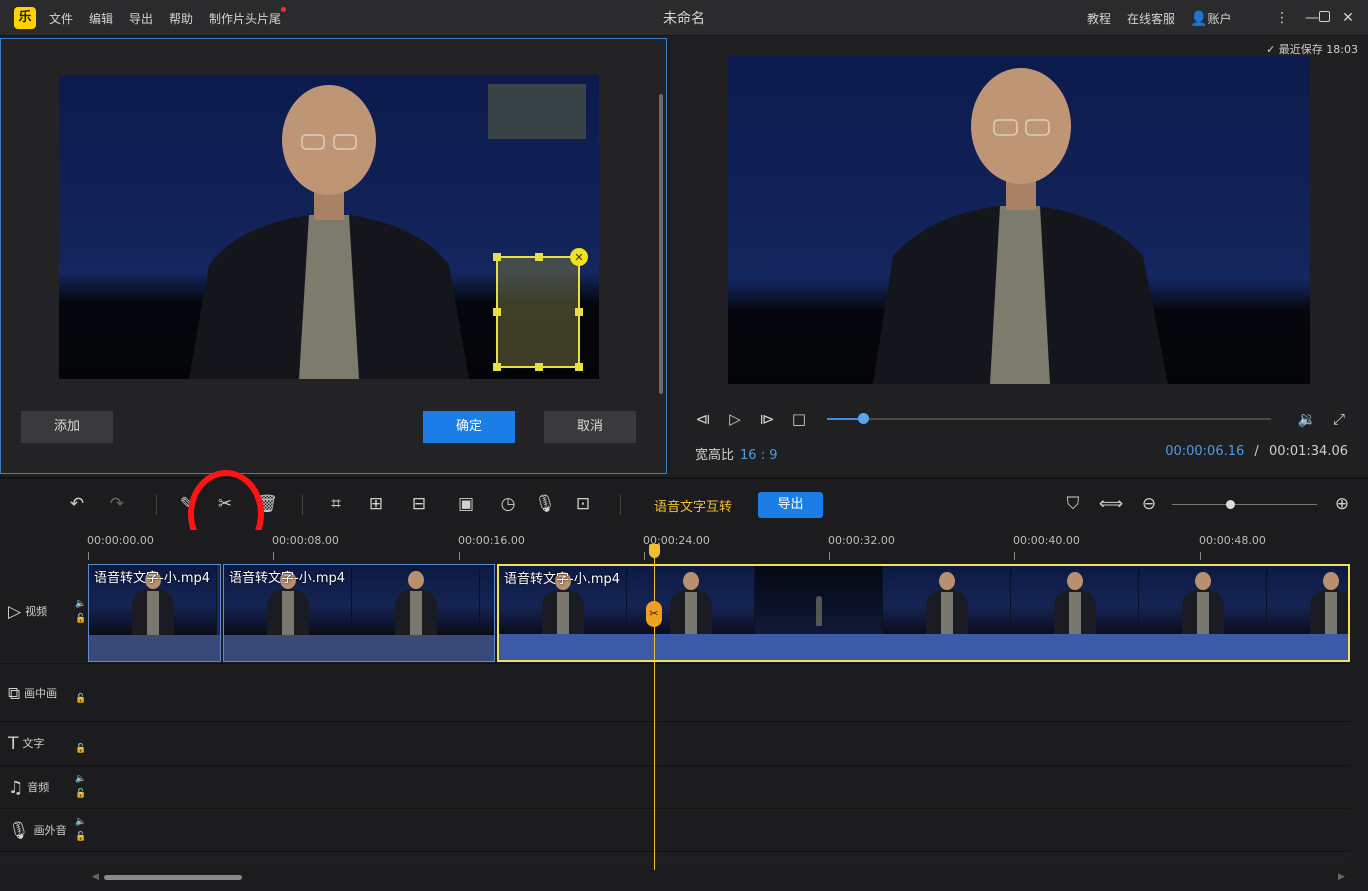  Describe the element at coordinates (654, 707) in the screenshot. I see `playhead-line` at that location.